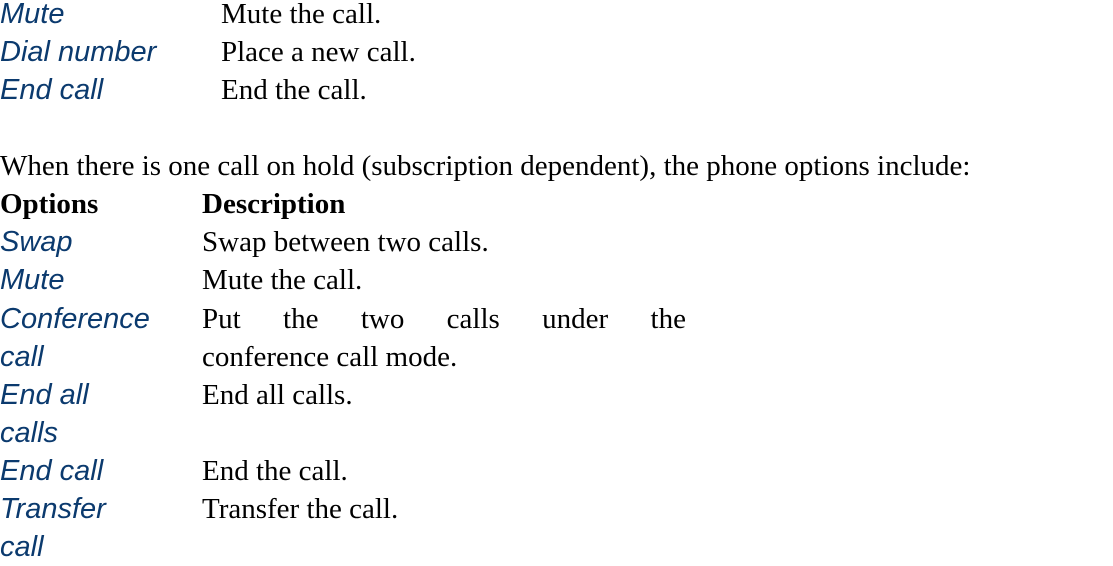  I want to click on option-end-call: End call, so click(52, 90).